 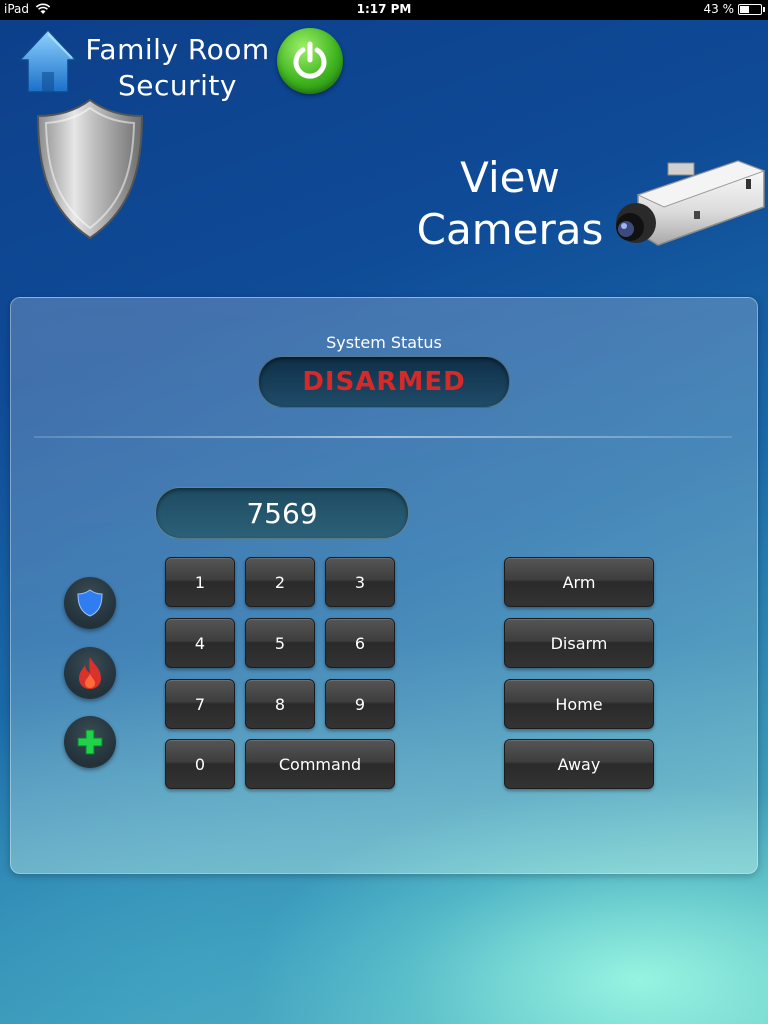 What do you see at coordinates (200, 764) in the screenshot?
I see `keypad-0: 0` at bounding box center [200, 764].